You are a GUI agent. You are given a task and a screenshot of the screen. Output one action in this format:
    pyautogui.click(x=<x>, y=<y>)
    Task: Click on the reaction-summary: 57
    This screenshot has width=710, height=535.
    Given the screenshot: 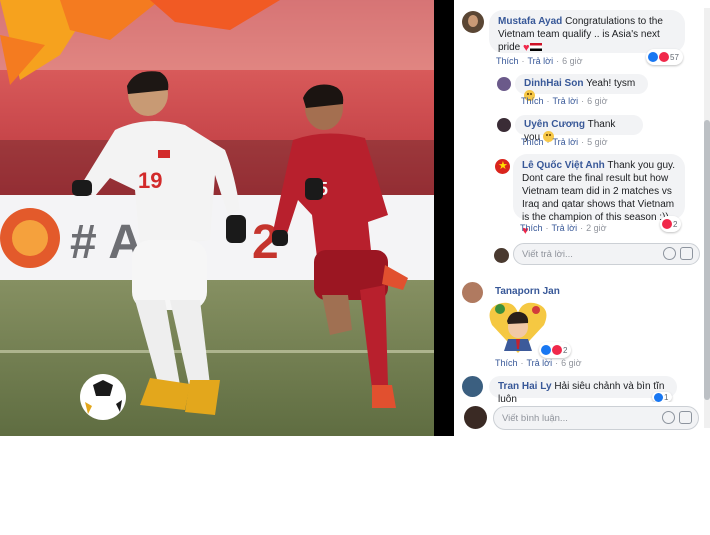 What is the action you would take?
    pyautogui.click(x=664, y=57)
    